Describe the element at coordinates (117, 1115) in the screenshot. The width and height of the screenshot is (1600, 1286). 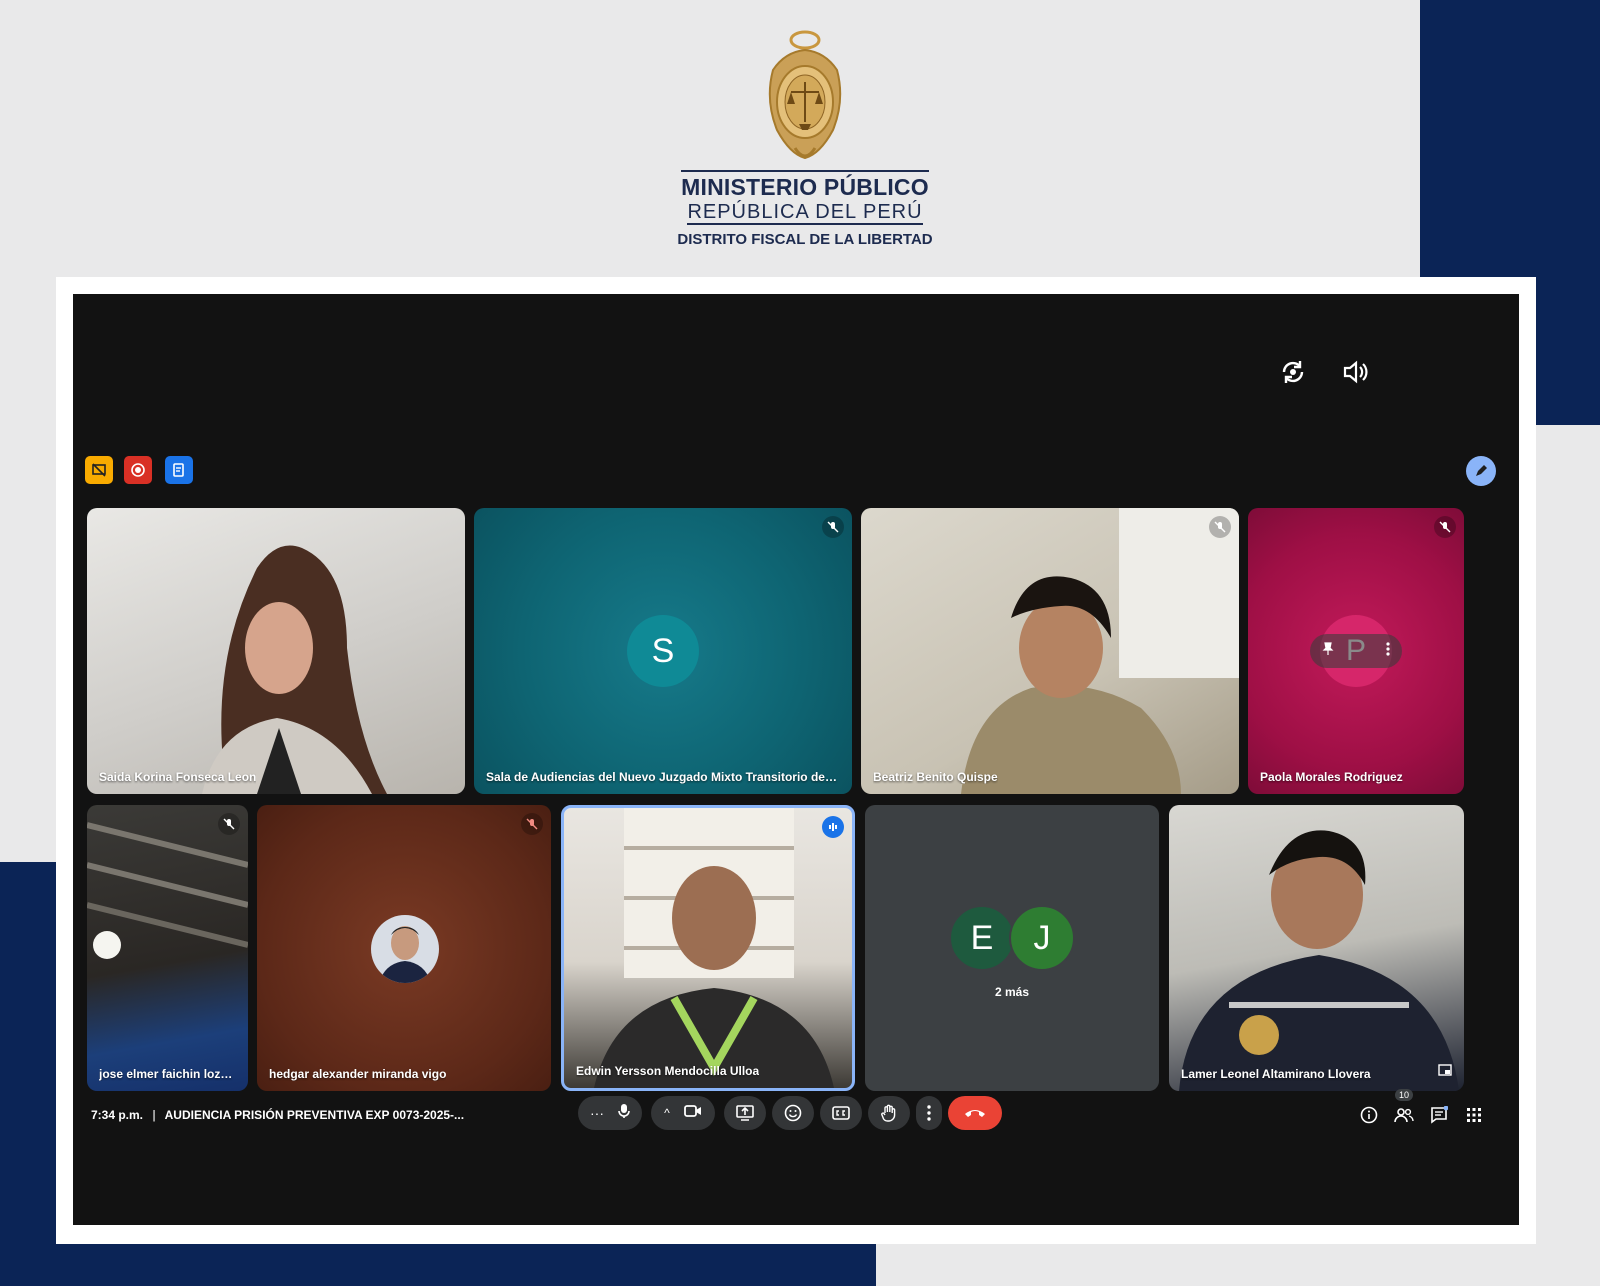
I see `meeting-time: 7:34 p.m.` at that location.